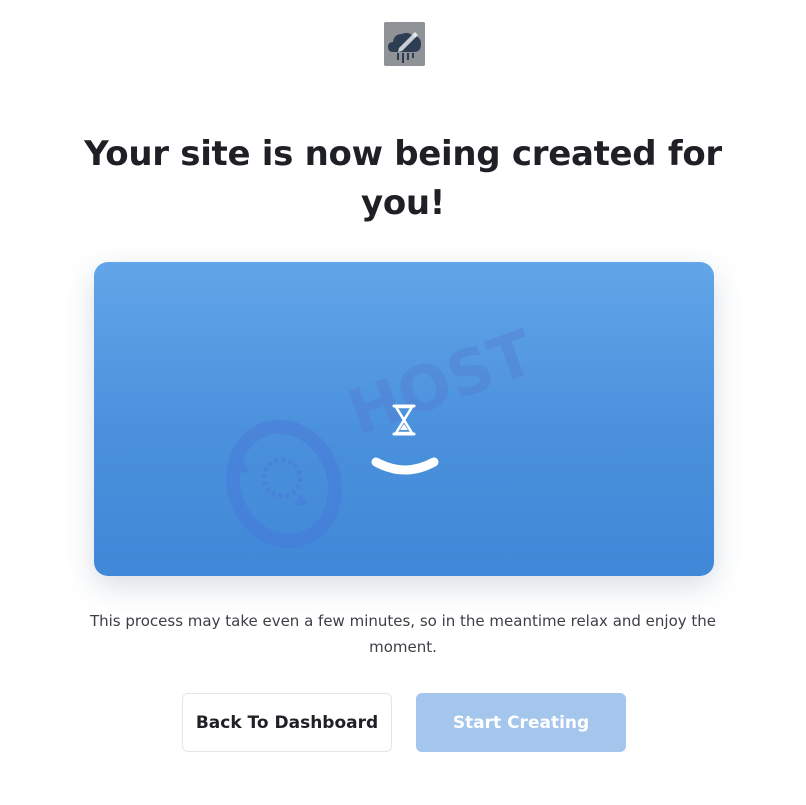  I want to click on start-creating-button: Start Creating, so click(521, 722).